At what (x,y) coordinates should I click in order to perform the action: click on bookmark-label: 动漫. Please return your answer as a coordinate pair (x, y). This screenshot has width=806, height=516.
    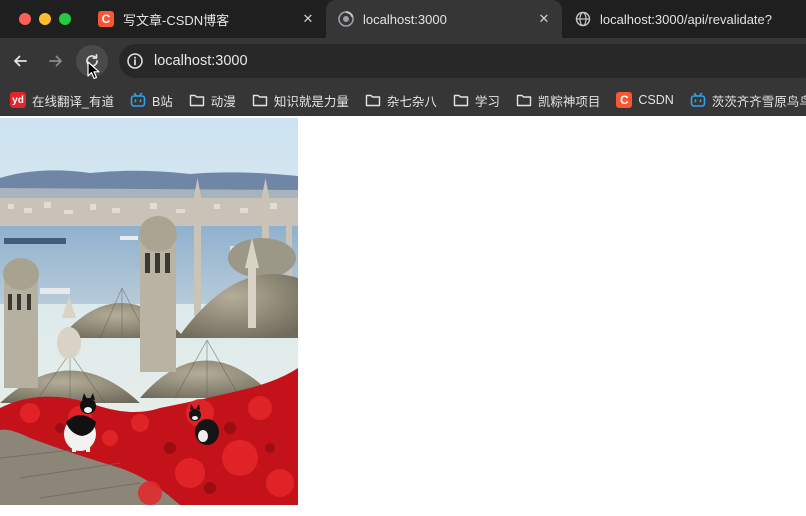
    Looking at the image, I should click on (223, 101).